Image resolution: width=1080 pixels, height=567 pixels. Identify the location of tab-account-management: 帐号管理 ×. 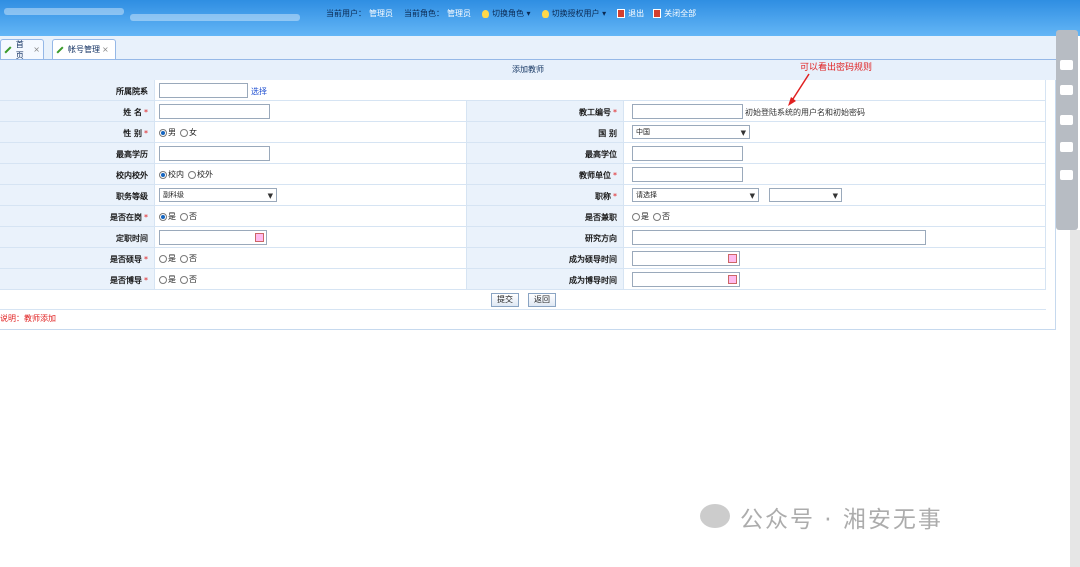
(84, 49).